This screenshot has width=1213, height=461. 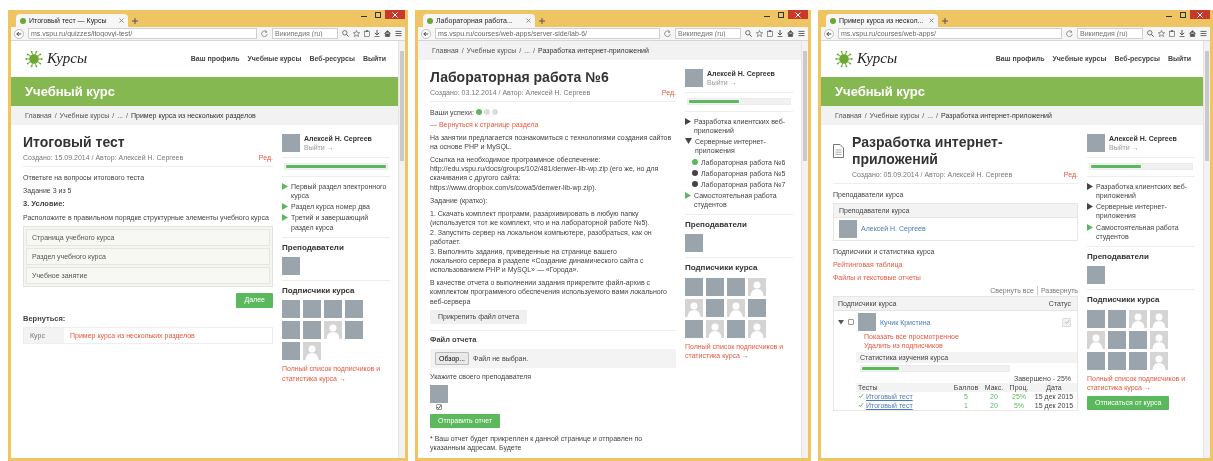 I want to click on page-title: Лабораторная работа №6, so click(x=519, y=77).